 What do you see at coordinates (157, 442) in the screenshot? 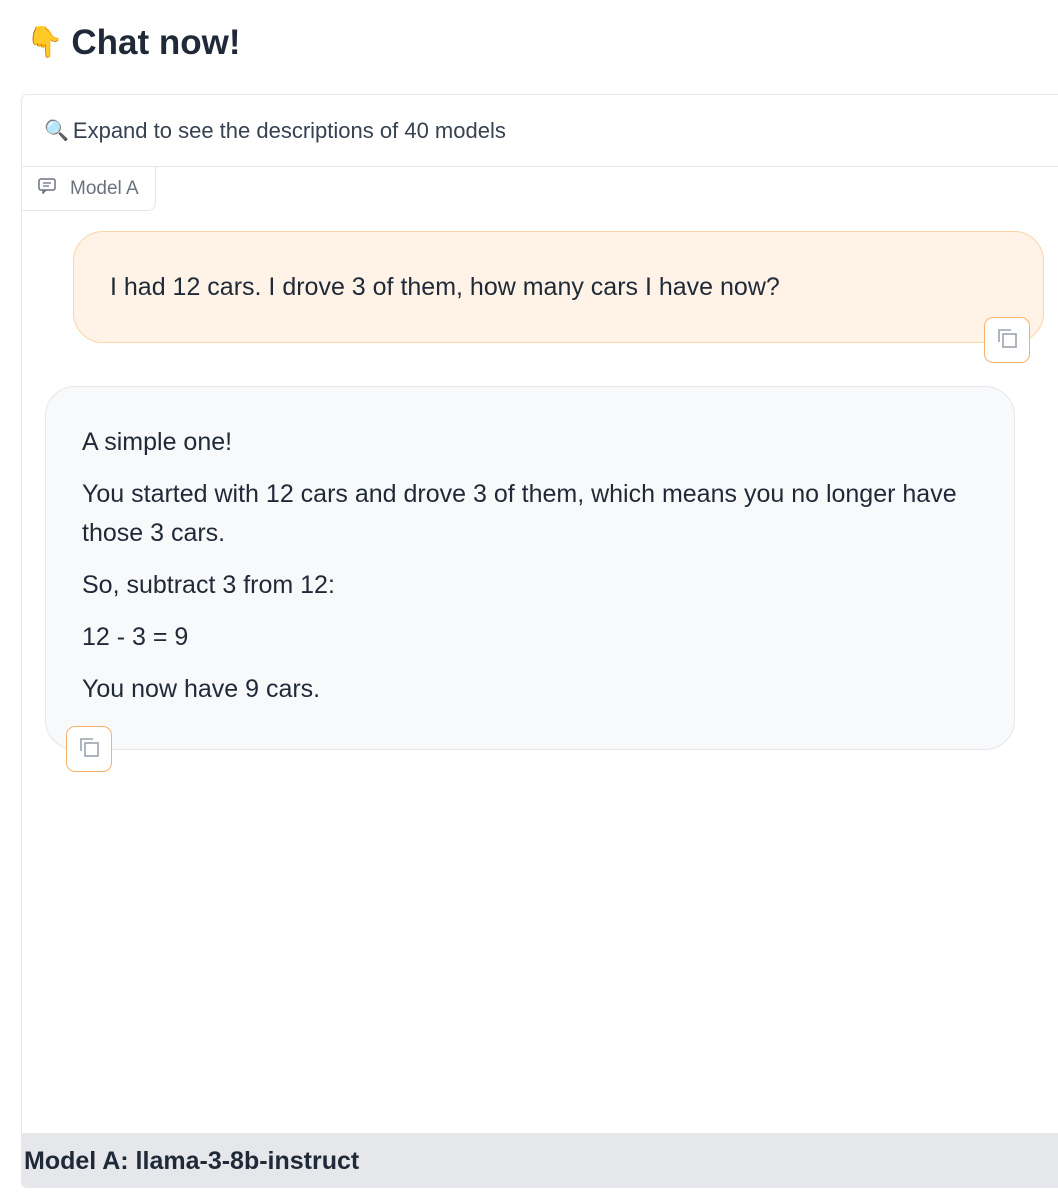
I see `assistant-paragraph: A simple one!` at bounding box center [157, 442].